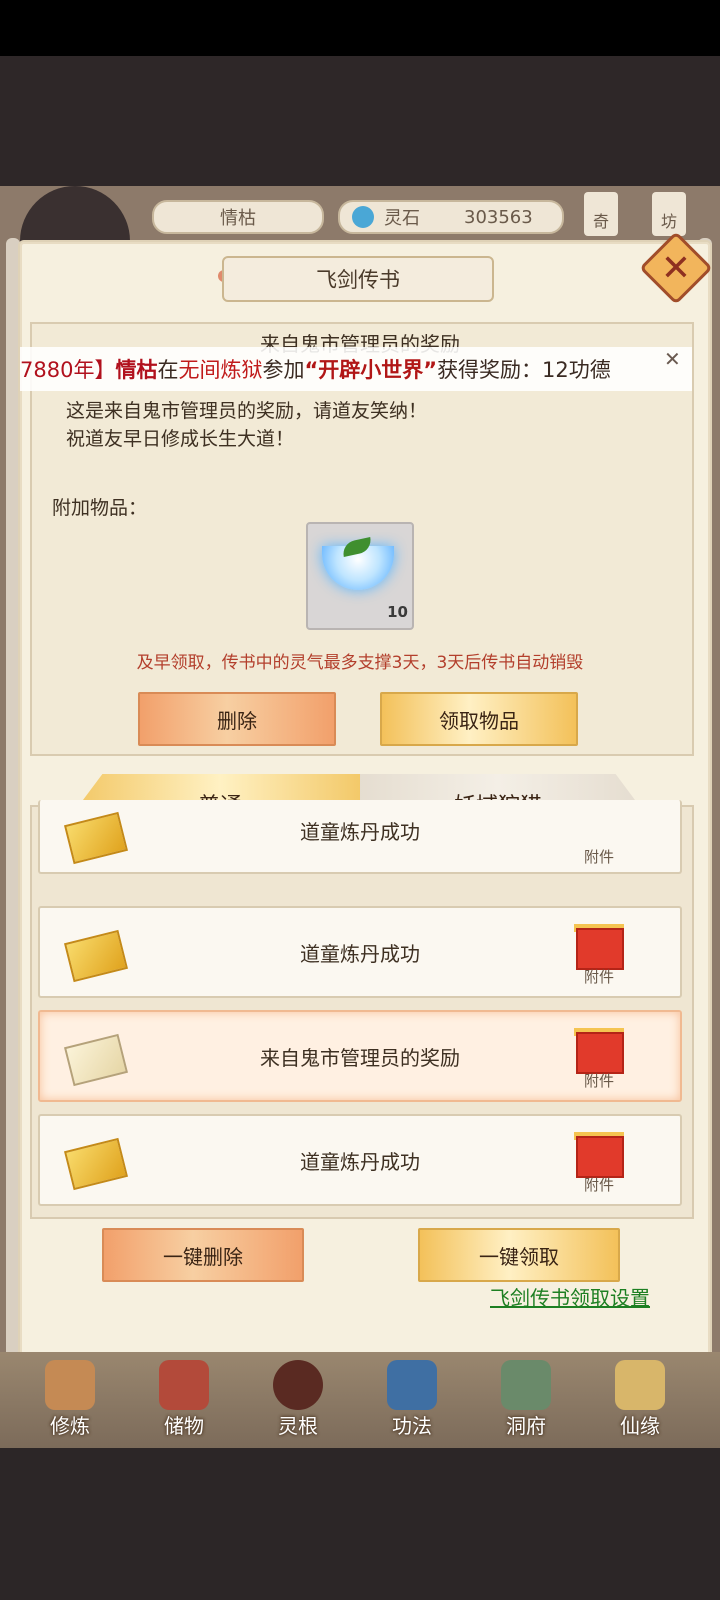 Image resolution: width=720 pixels, height=1600 pixels. I want to click on claim-items-button: 领取物品, so click(479, 719).